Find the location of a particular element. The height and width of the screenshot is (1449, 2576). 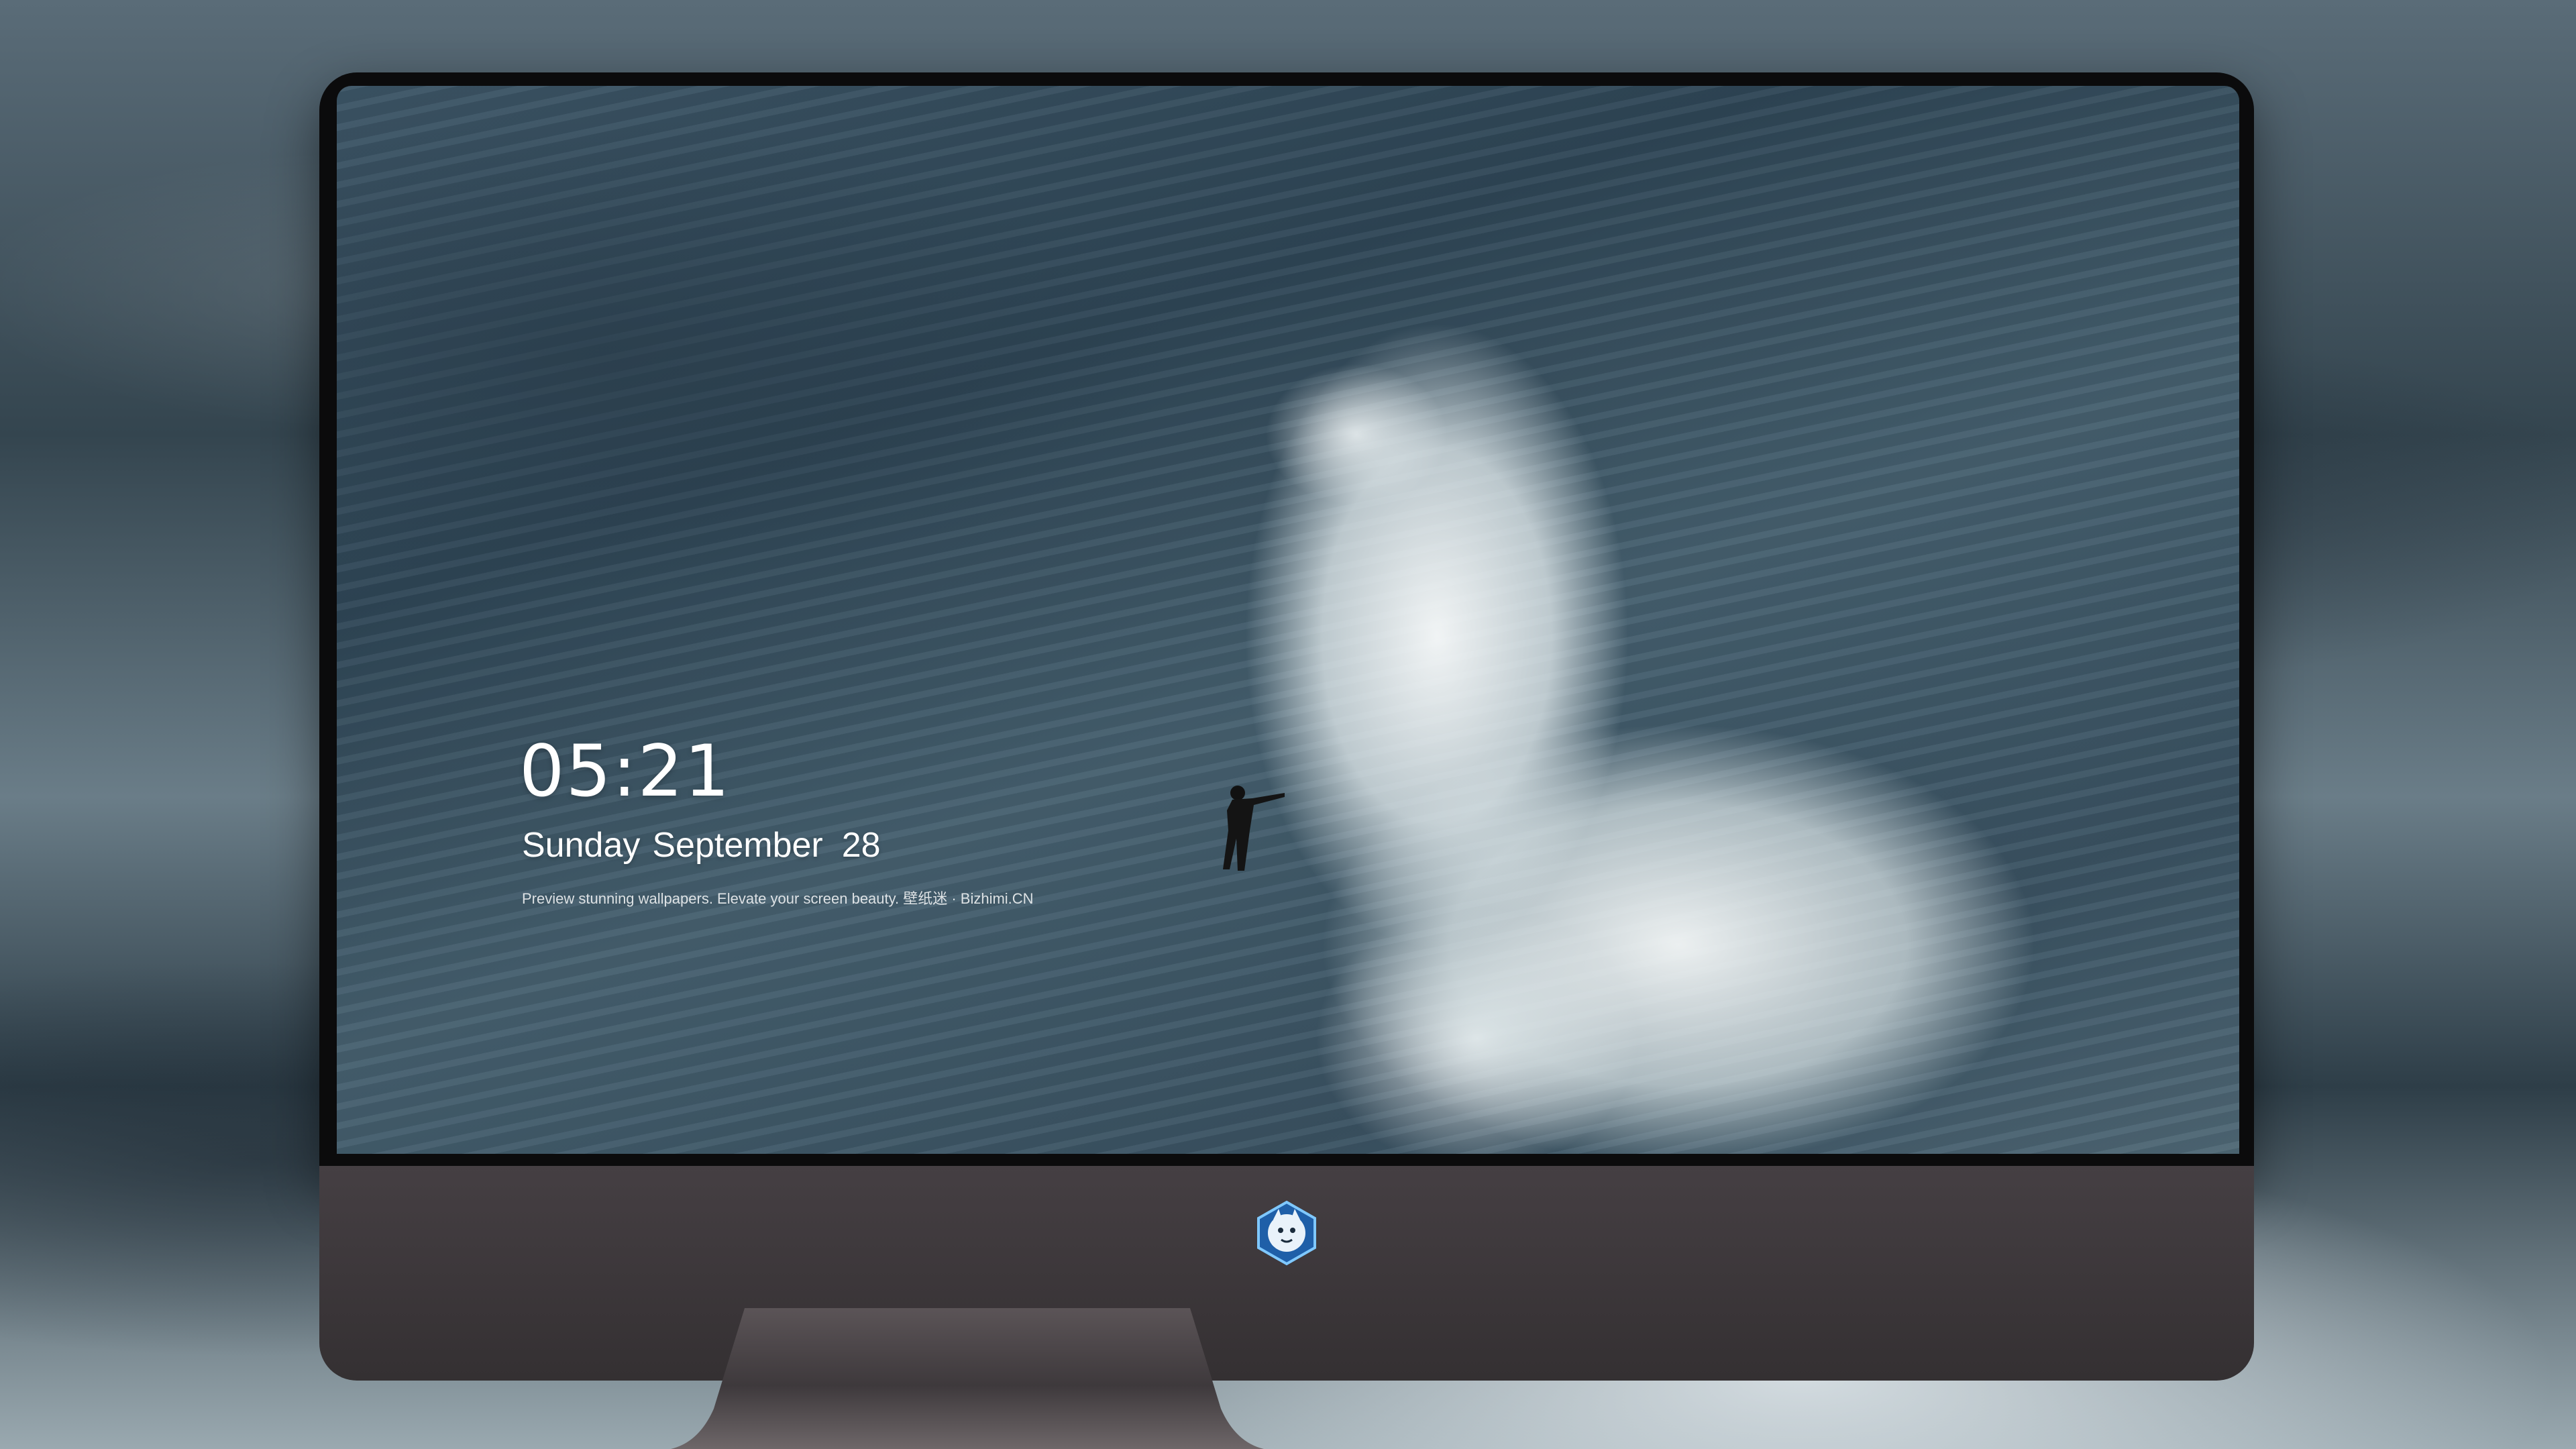

mascot-logo-icon is located at coordinates (1286, 1233).